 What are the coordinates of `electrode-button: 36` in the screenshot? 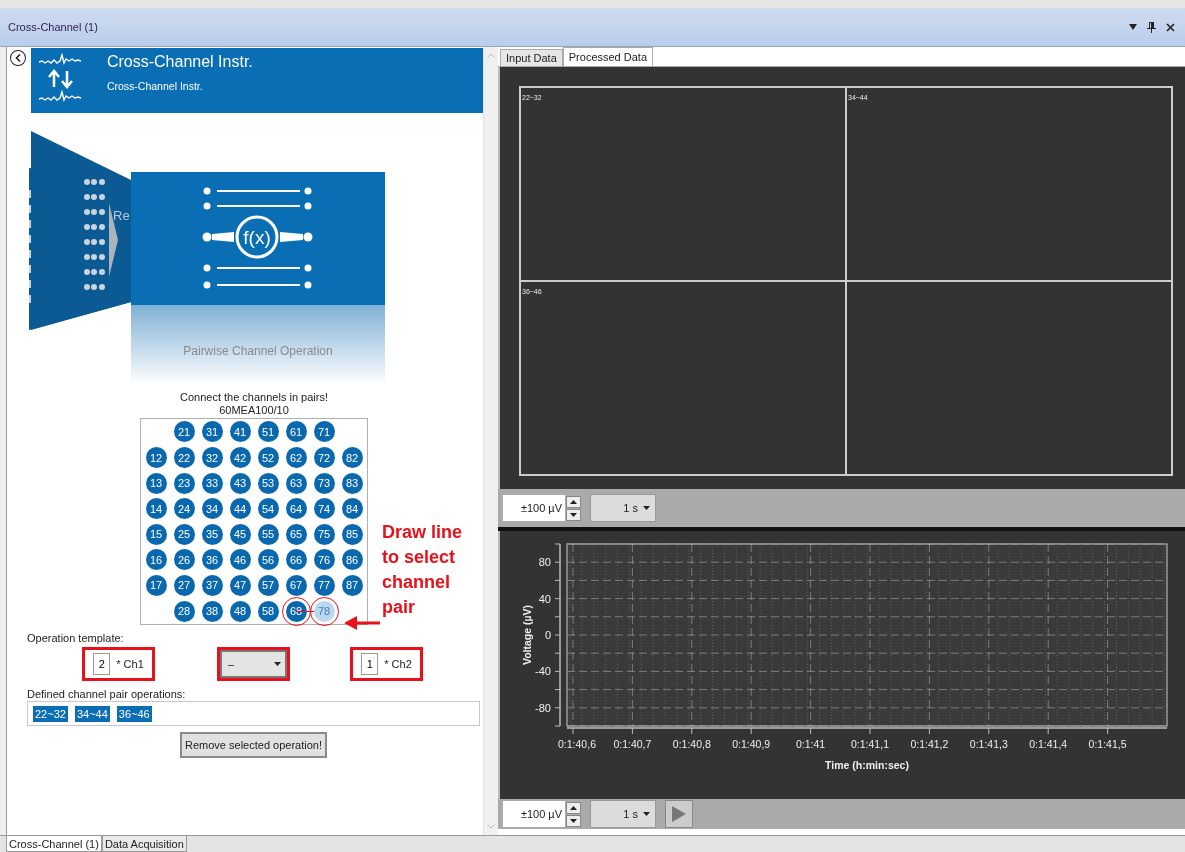 It's located at (212, 560).